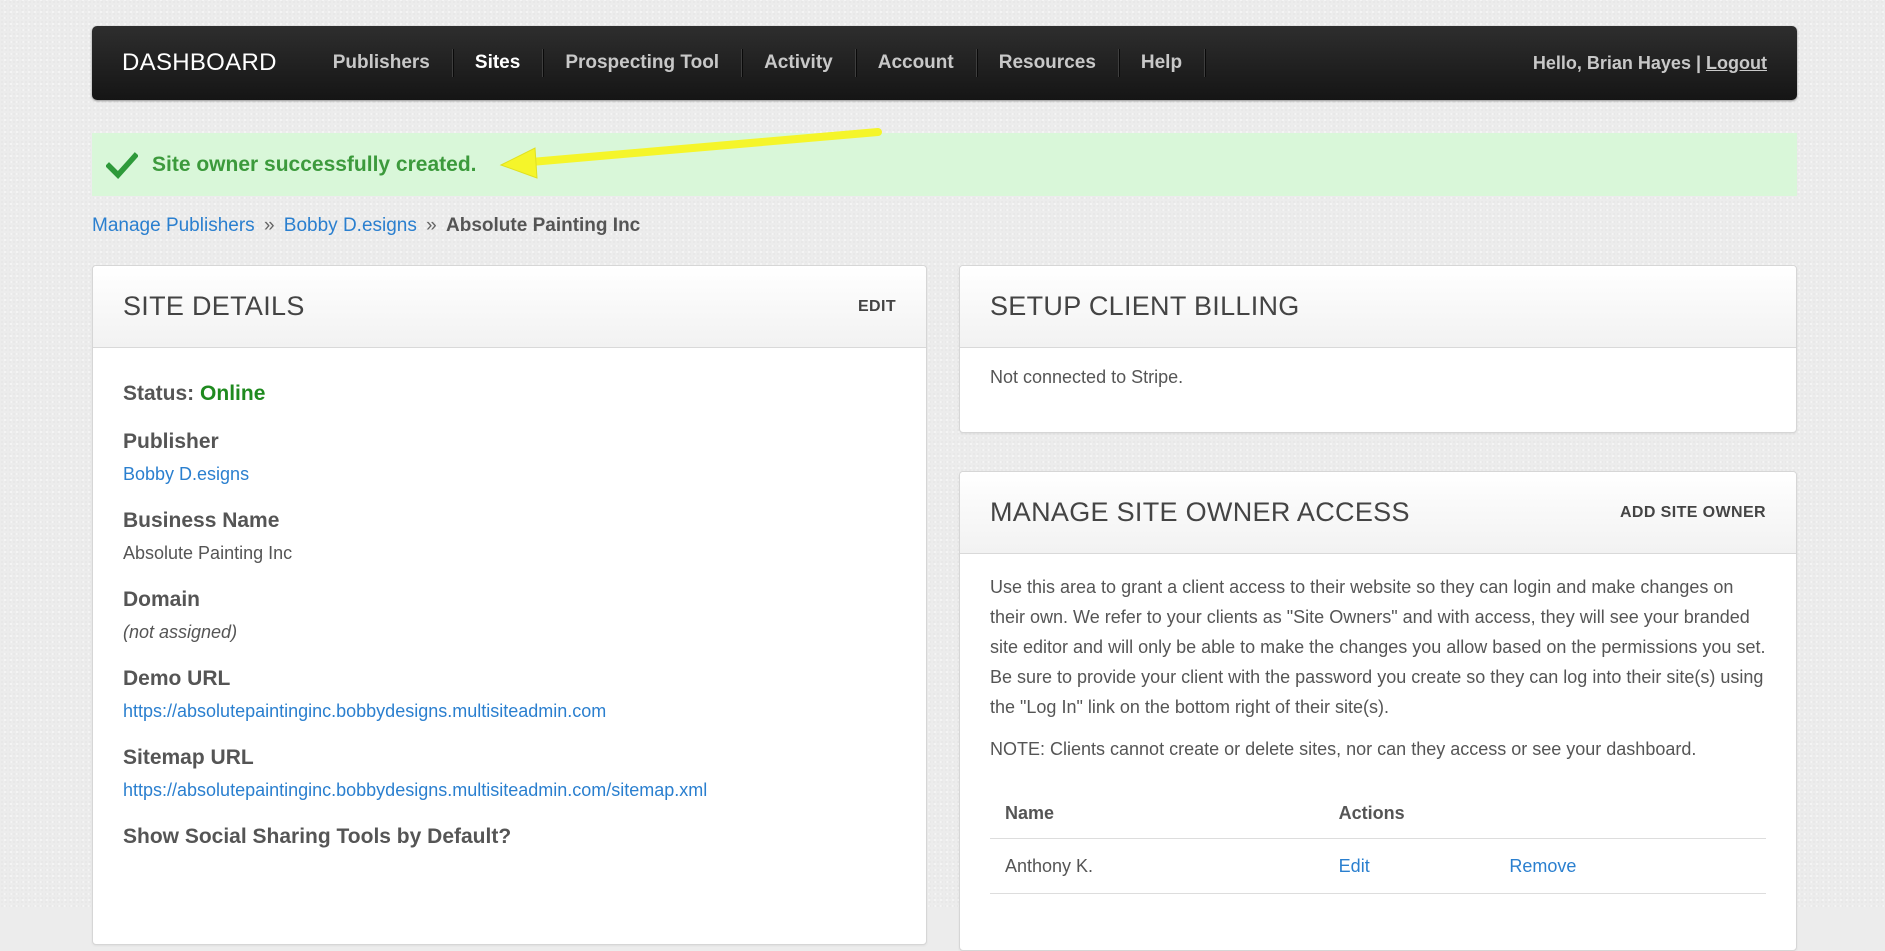 Image resolution: width=1885 pixels, height=951 pixels. I want to click on table-header-row: Name Actions, so click(1378, 813).